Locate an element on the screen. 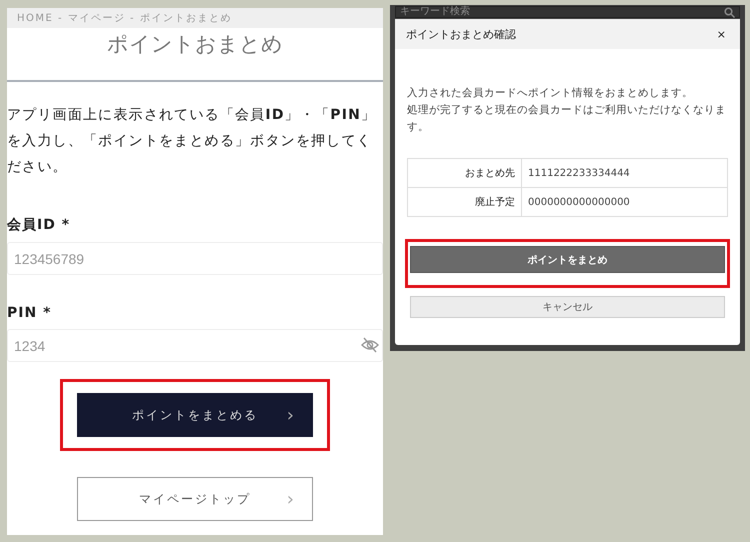 The height and width of the screenshot is (542, 750). instructions: アプリ画面上に表示されている「会員ID」・「PIN」を入力し、「ポイントをまとめる」ボタンを押してください。 is located at coordinates (192, 141).